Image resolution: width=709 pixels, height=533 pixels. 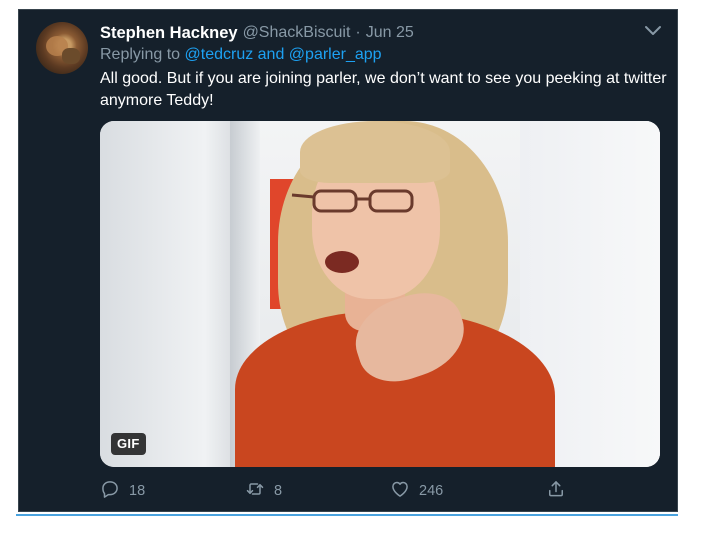 I want to click on heart-icon, so click(x=400, y=491).